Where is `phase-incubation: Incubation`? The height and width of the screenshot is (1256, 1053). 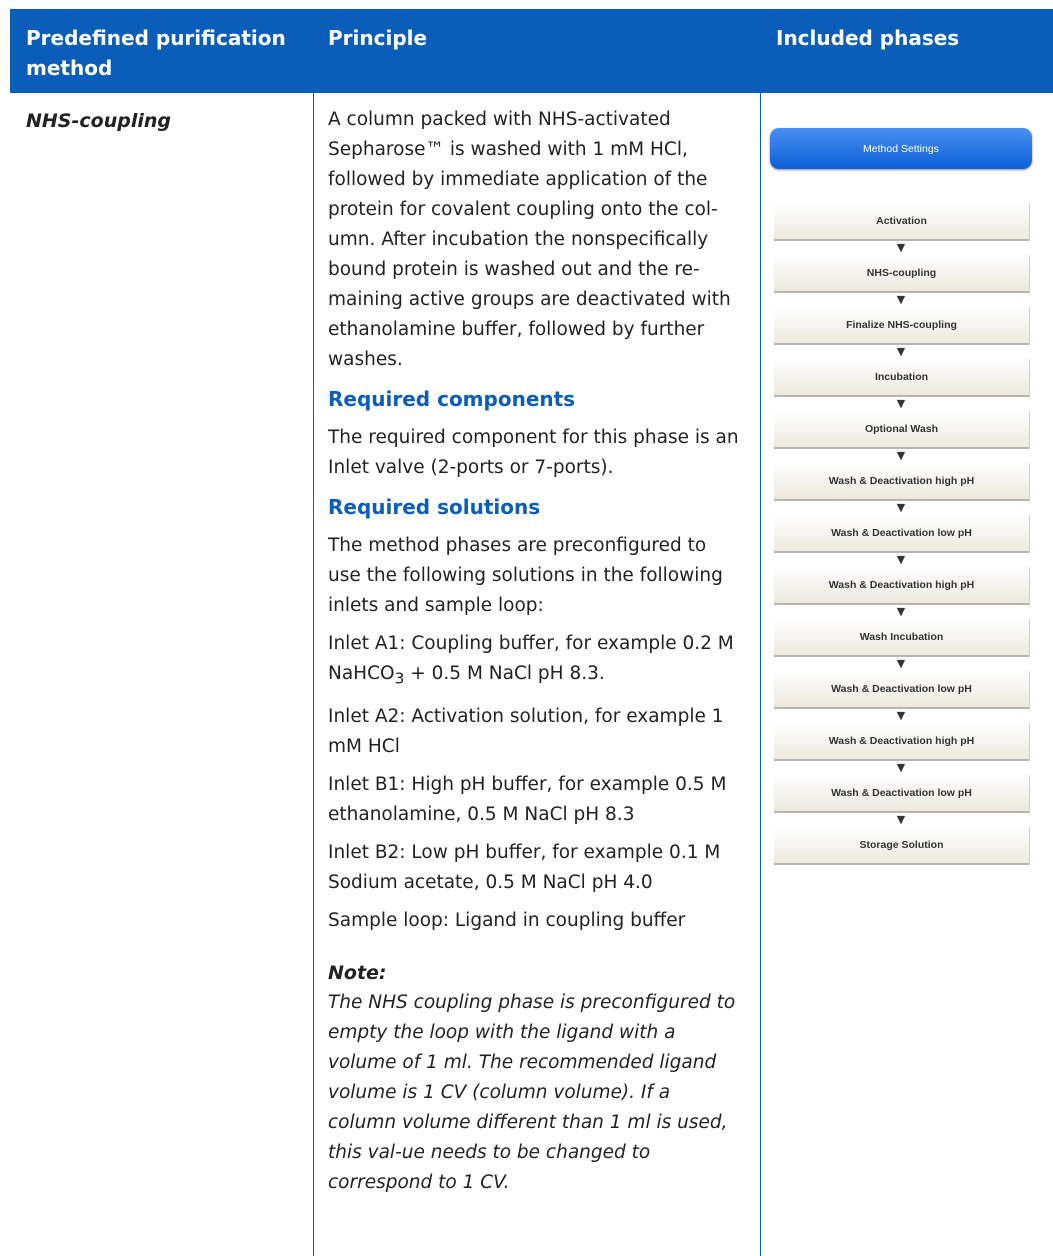
phase-incubation: Incubation is located at coordinates (902, 378).